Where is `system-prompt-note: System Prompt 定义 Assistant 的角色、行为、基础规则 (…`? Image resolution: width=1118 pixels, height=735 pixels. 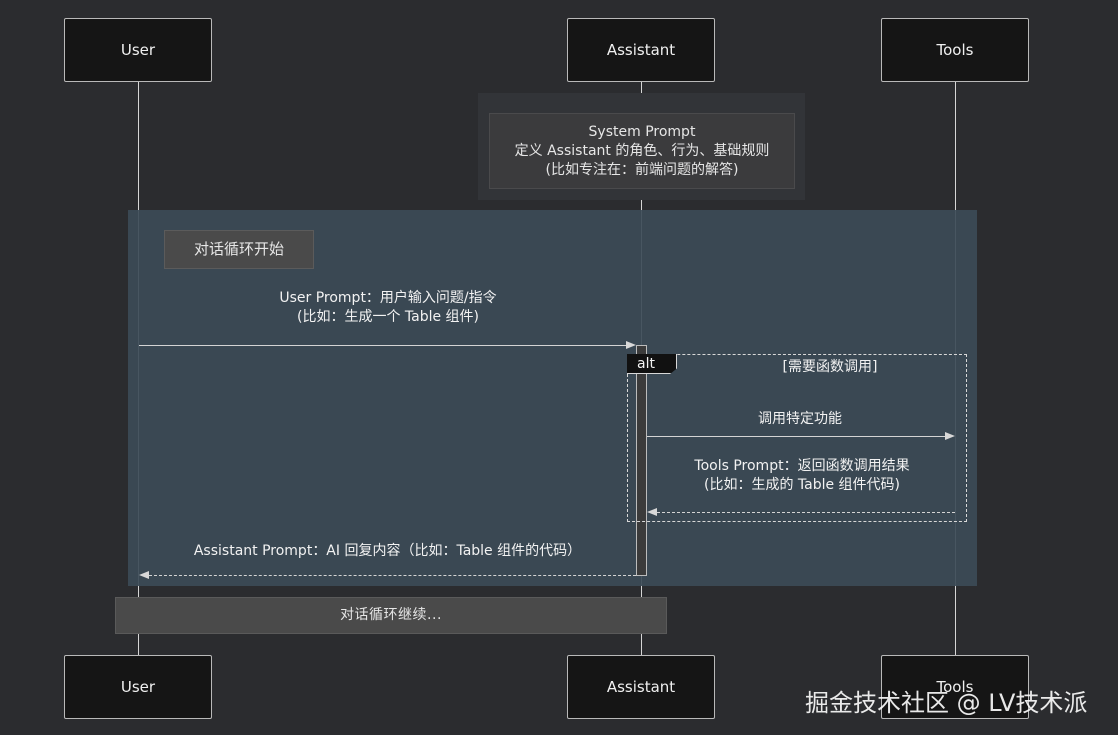 system-prompt-note: System Prompt 定义 Assistant 的角色、行为、基础规则 (… is located at coordinates (642, 151).